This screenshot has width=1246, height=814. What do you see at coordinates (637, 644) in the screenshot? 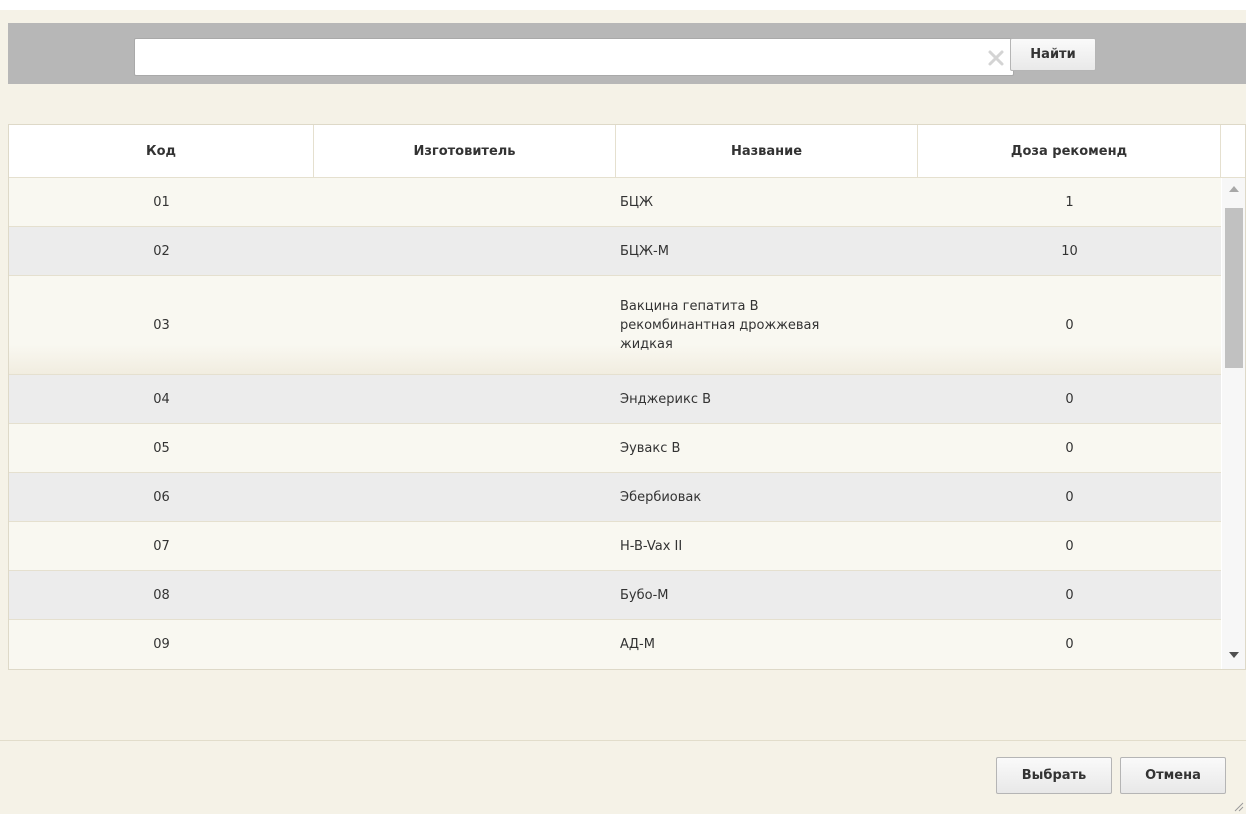
I see `cell-name: АД-М` at bounding box center [637, 644].